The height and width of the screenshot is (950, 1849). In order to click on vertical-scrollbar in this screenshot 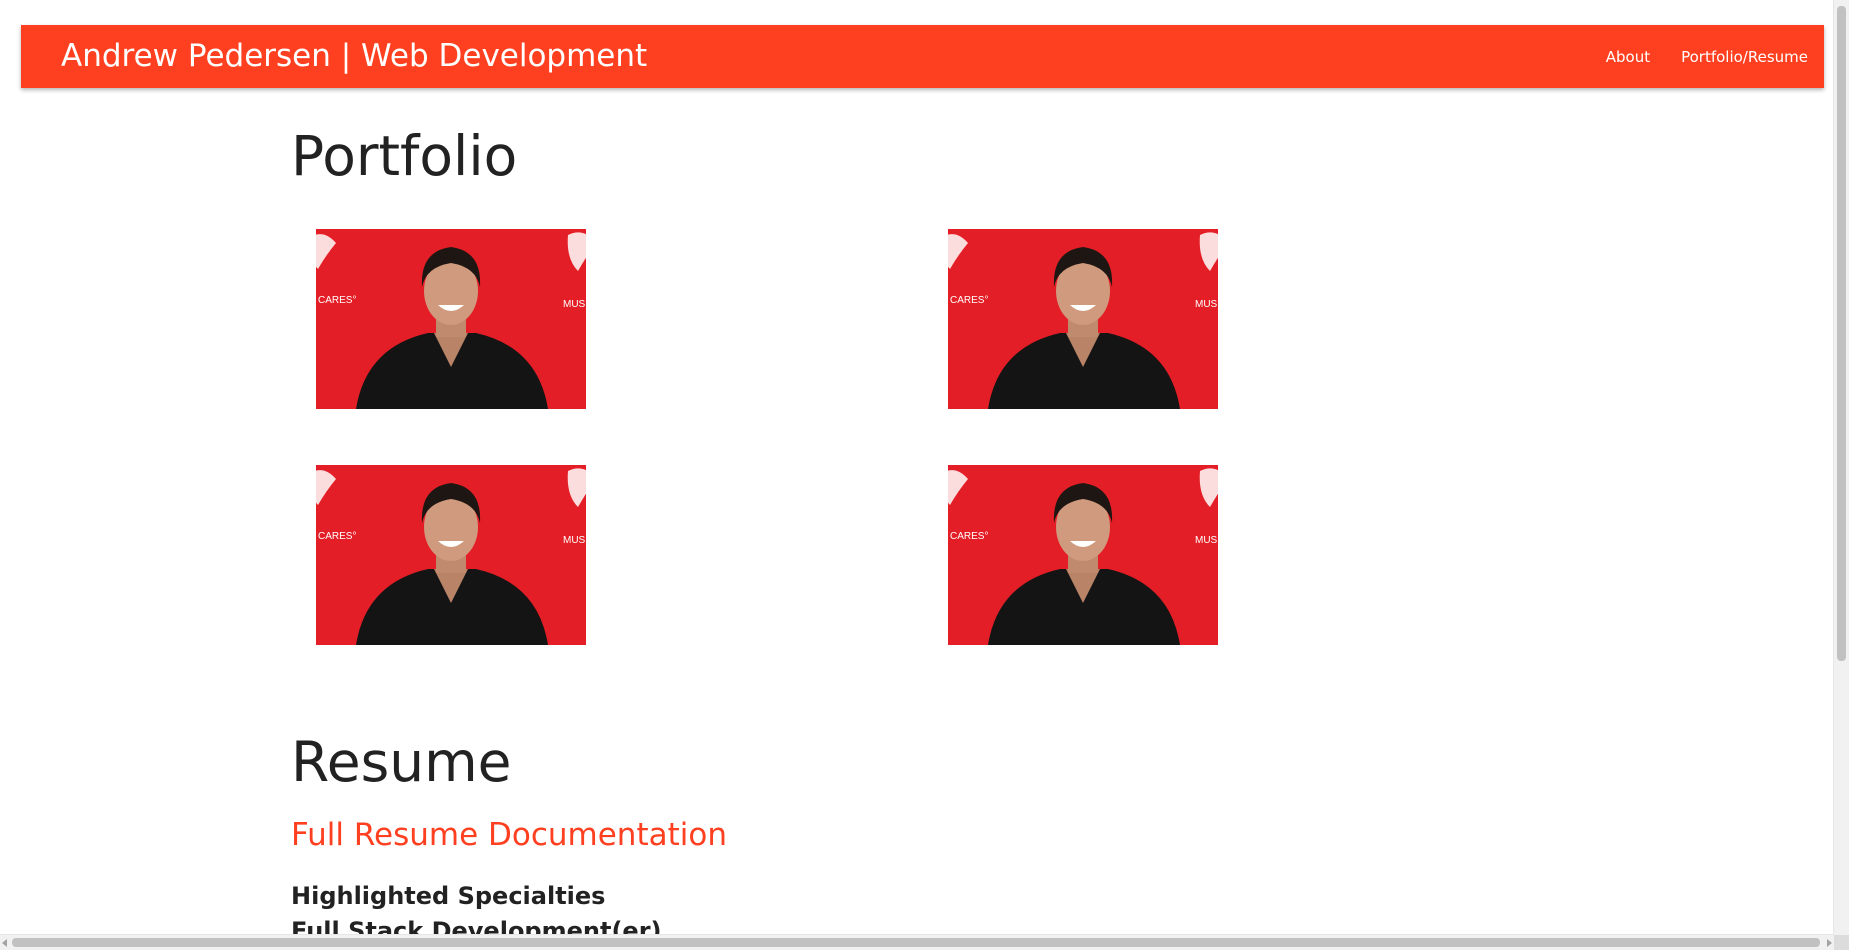, I will do `click(1841, 467)`.